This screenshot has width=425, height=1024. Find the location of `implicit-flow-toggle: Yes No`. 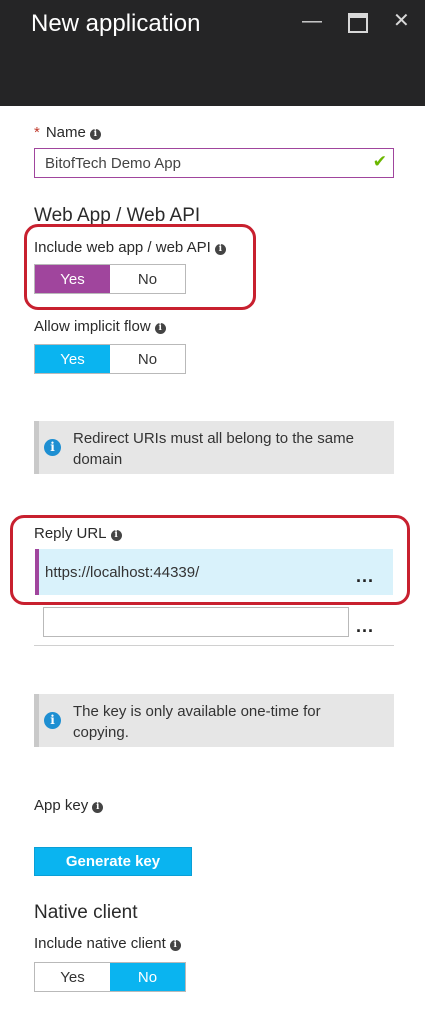

implicit-flow-toggle: Yes No is located at coordinates (110, 359).